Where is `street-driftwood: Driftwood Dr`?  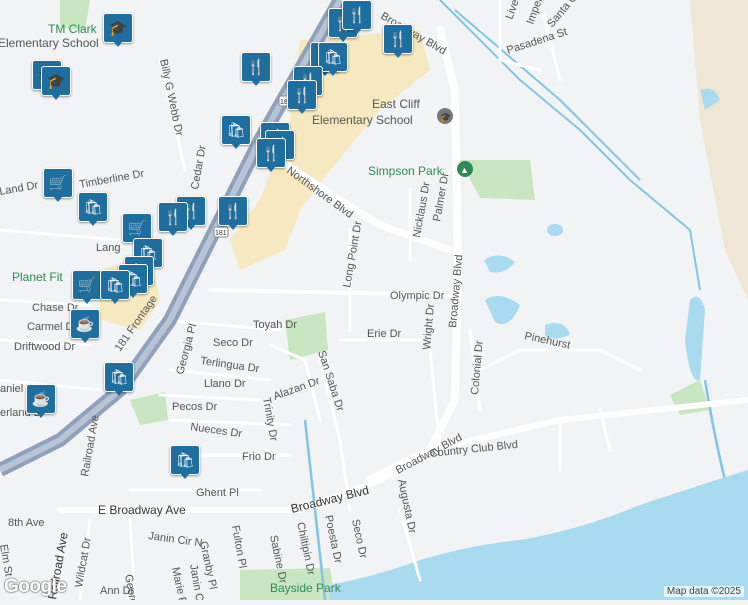
street-driftwood: Driftwood Dr is located at coordinates (44, 347).